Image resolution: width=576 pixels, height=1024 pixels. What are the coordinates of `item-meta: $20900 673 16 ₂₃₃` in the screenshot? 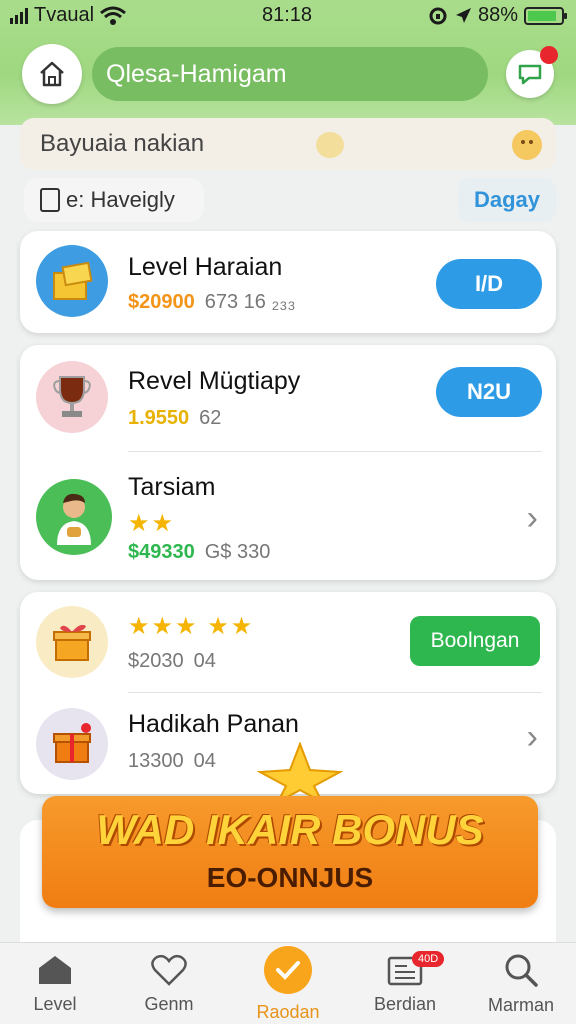 It's located at (212, 302).